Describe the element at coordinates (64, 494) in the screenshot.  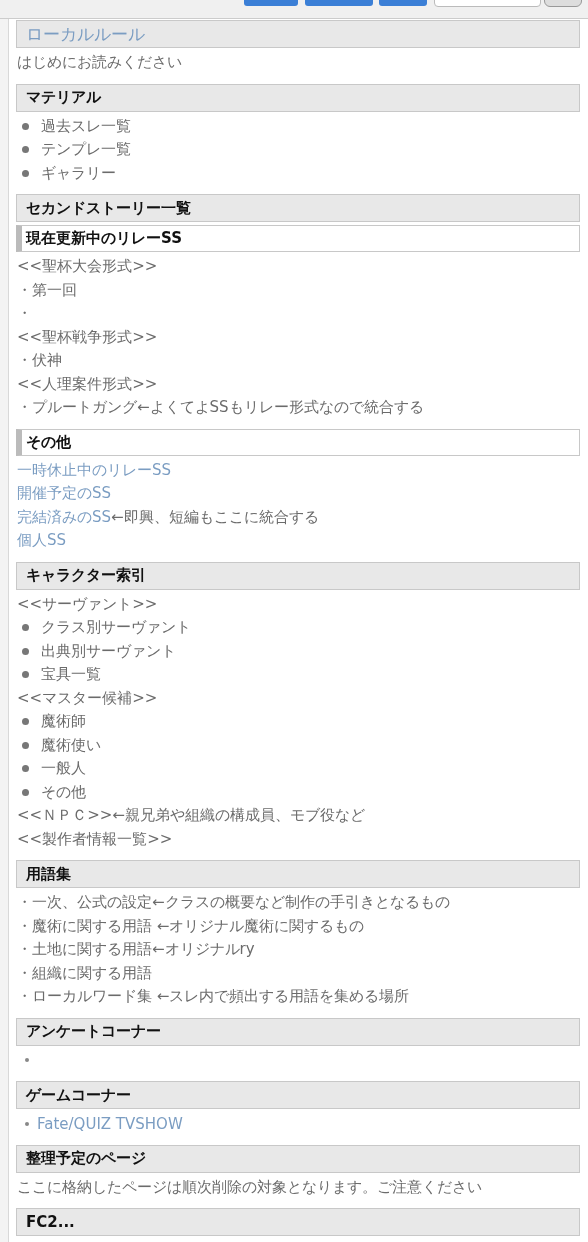
I see `page-link: 開催予定のSS` at that location.